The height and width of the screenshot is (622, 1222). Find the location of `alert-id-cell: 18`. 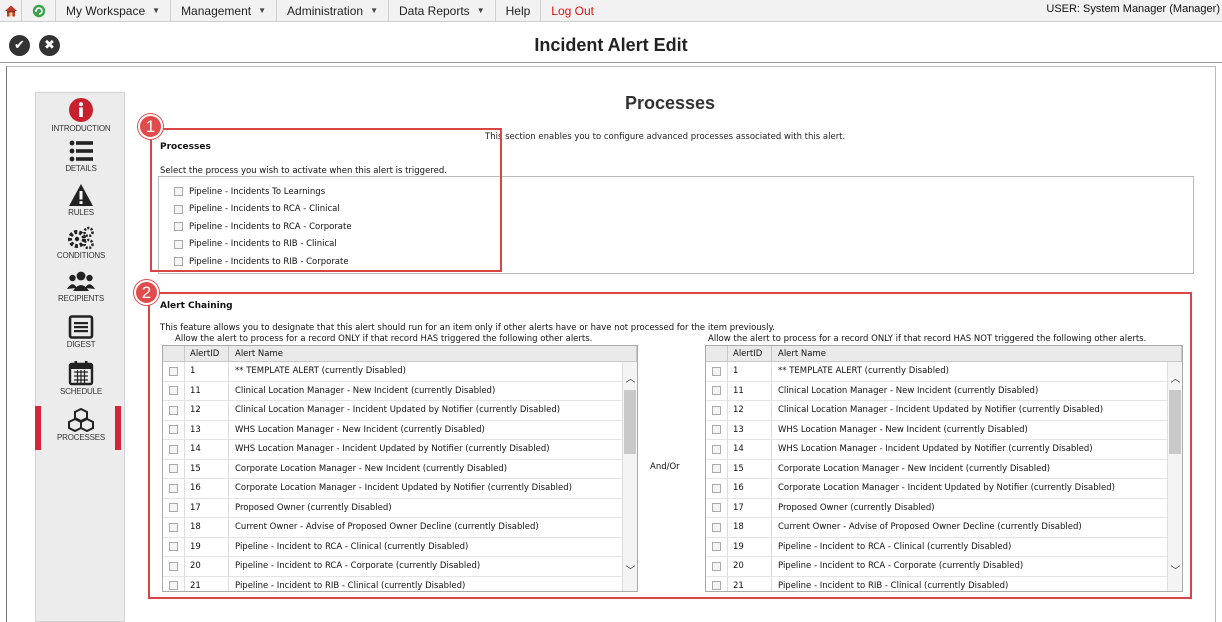

alert-id-cell: 18 is located at coordinates (750, 527).